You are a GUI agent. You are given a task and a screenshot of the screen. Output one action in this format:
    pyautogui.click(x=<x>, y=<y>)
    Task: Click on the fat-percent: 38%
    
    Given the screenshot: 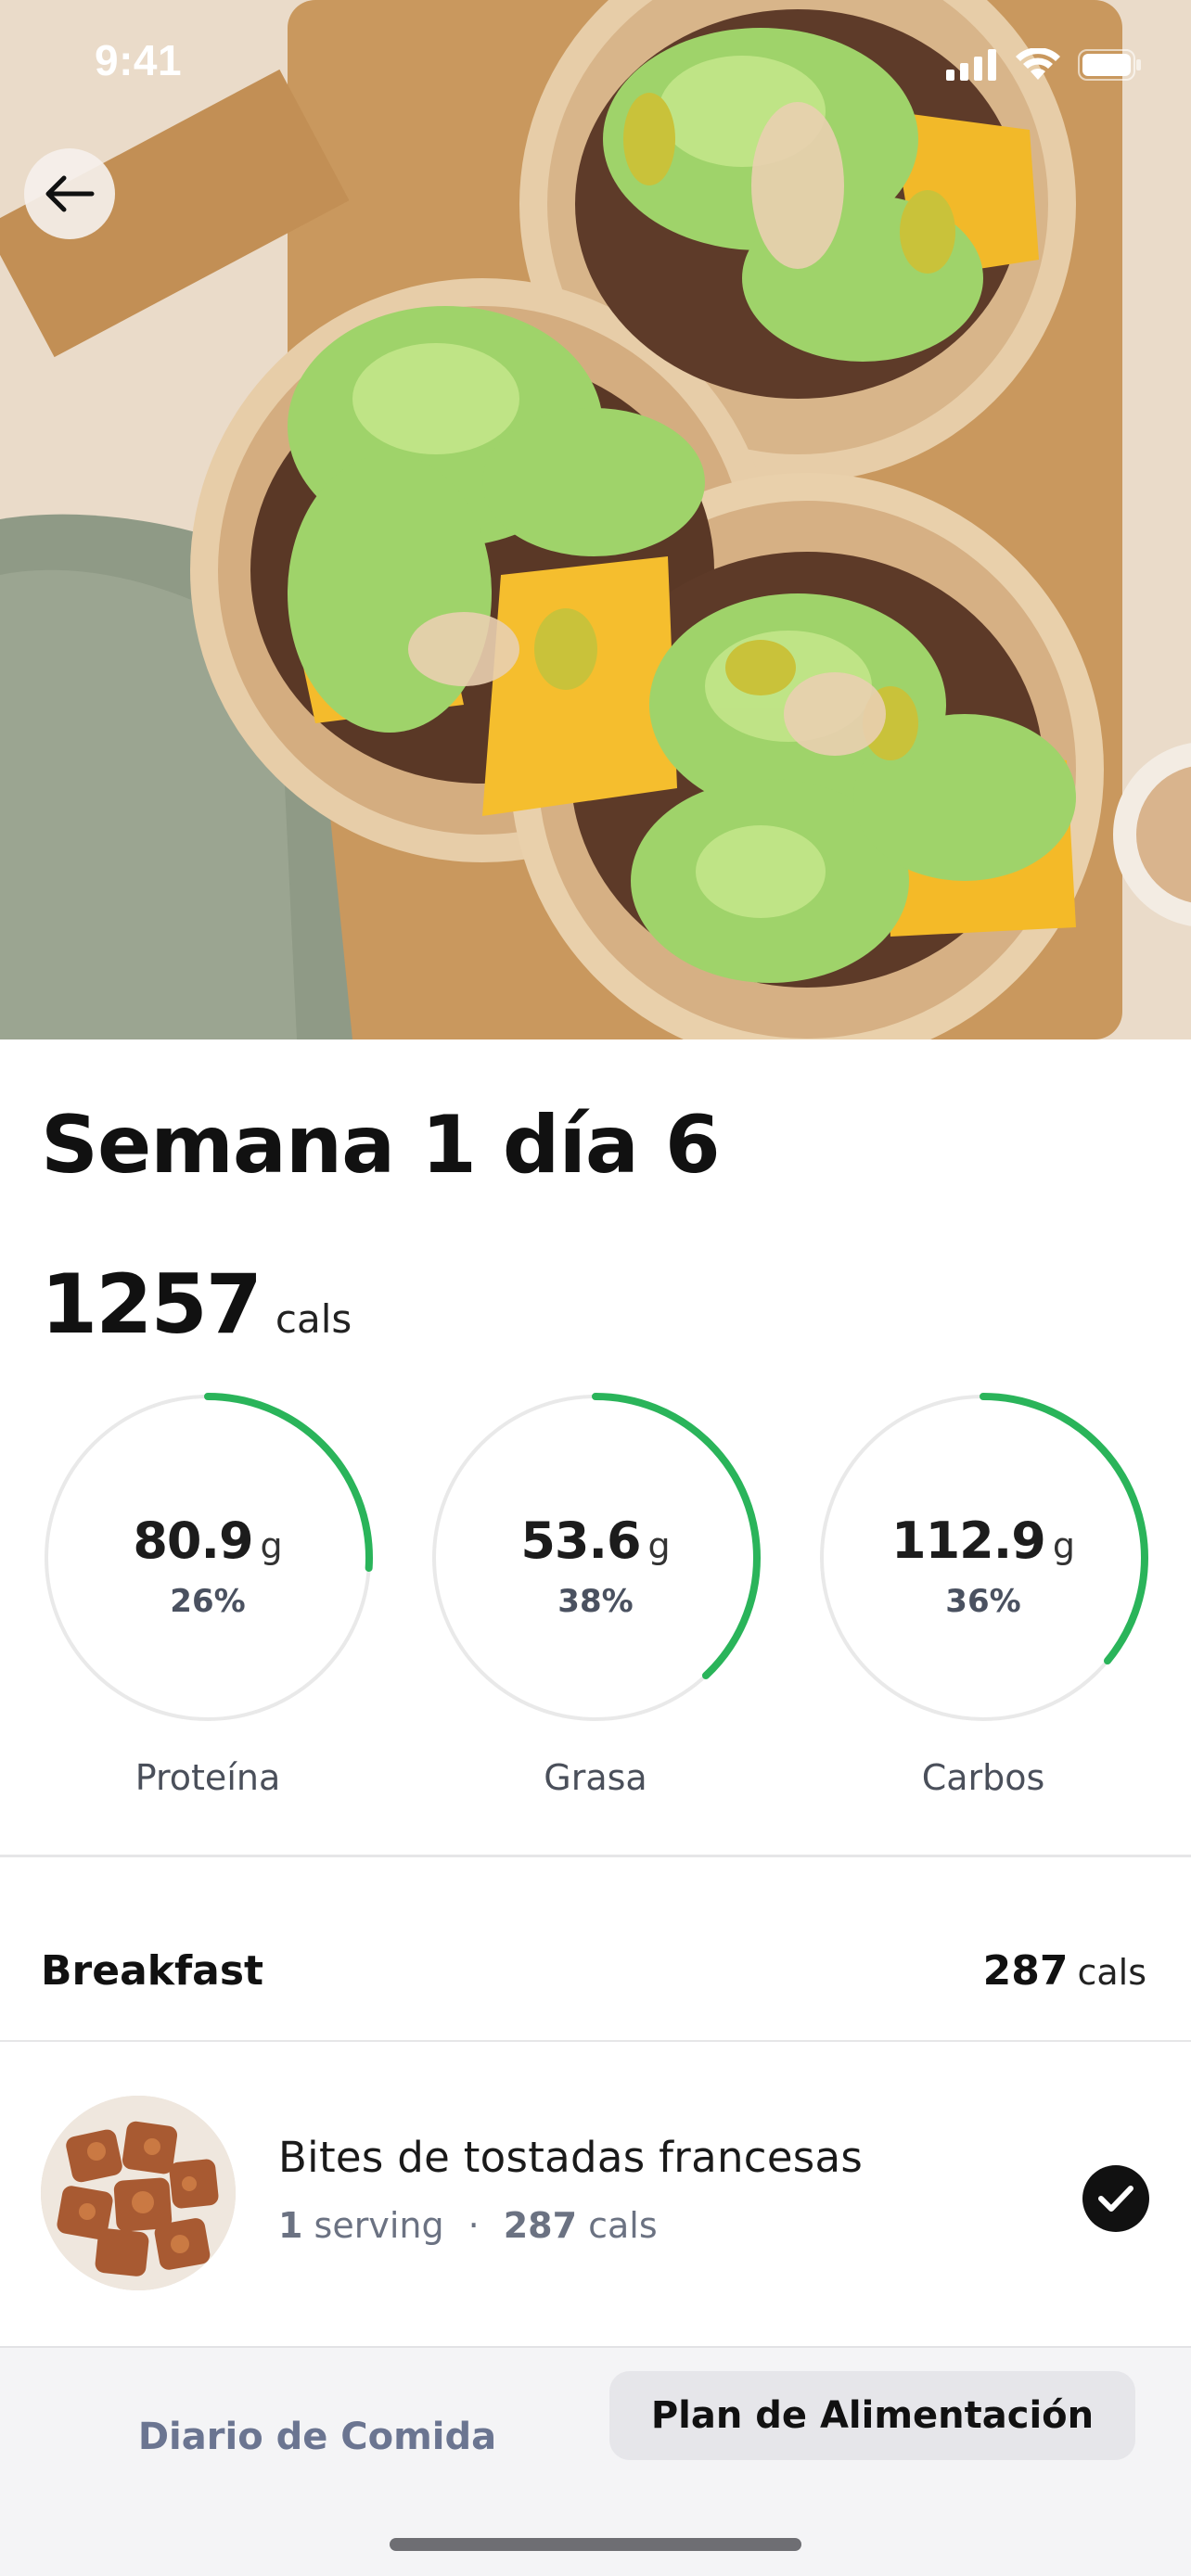 What is the action you would take?
    pyautogui.click(x=595, y=1601)
    